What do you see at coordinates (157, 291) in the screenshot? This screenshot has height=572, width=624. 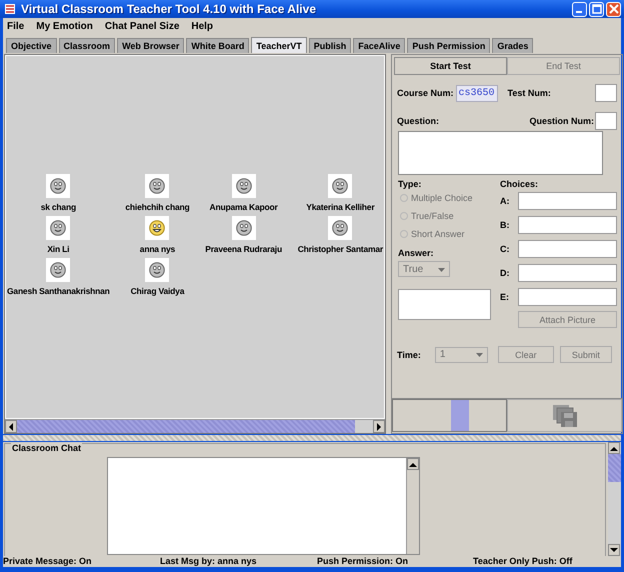 I see `student-name: Chirag Vaidya` at bounding box center [157, 291].